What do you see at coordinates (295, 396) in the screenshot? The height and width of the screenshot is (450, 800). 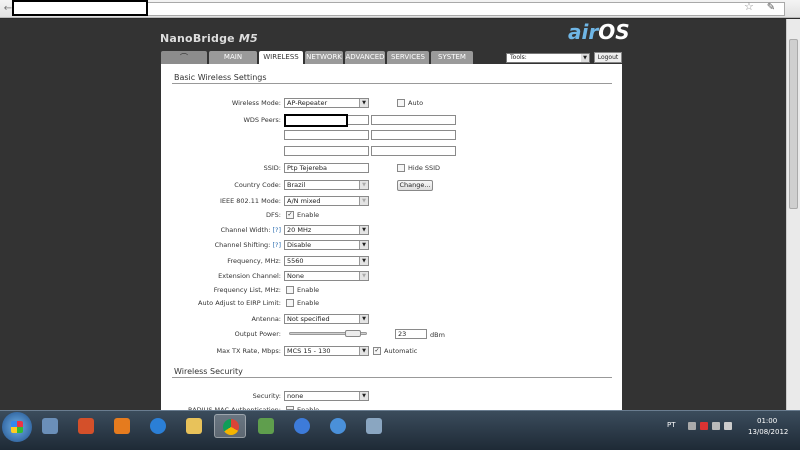 I see `security-value: none` at bounding box center [295, 396].